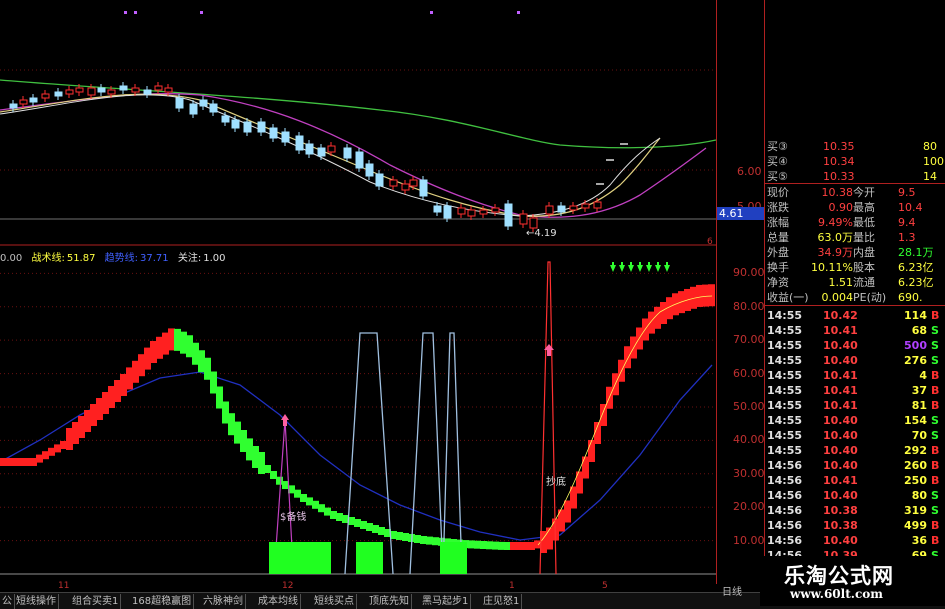 The width and height of the screenshot is (945, 609). I want to click on stat-value: 10.11%, so click(832, 267).